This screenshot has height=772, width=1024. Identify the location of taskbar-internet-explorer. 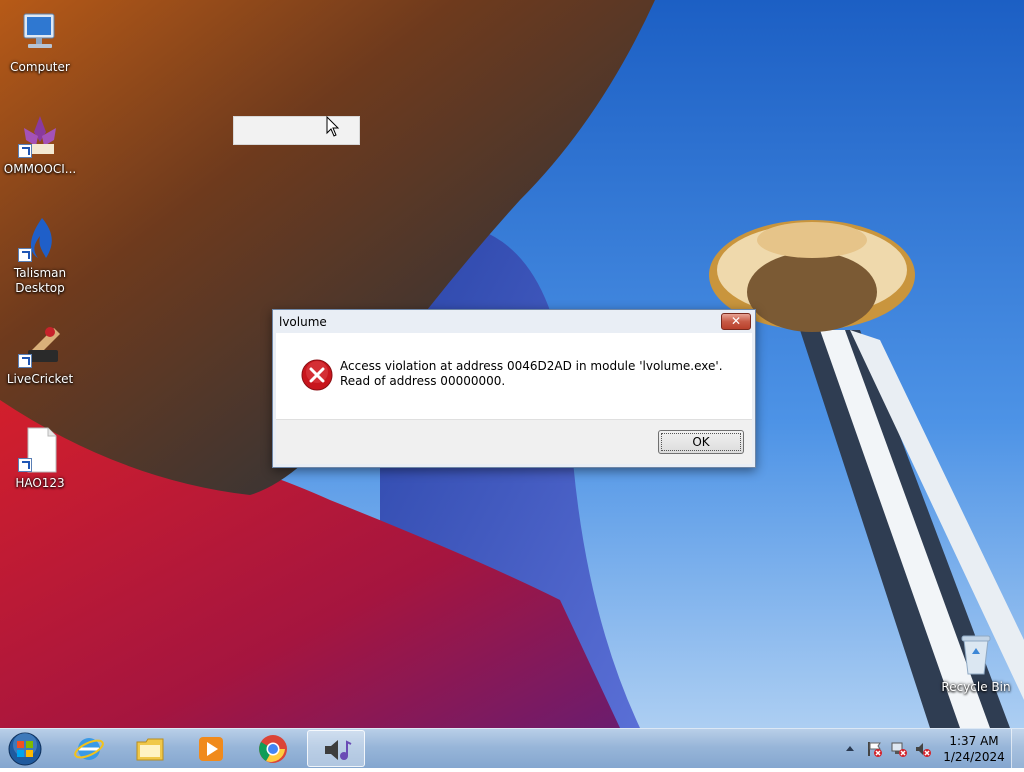
(89, 748).